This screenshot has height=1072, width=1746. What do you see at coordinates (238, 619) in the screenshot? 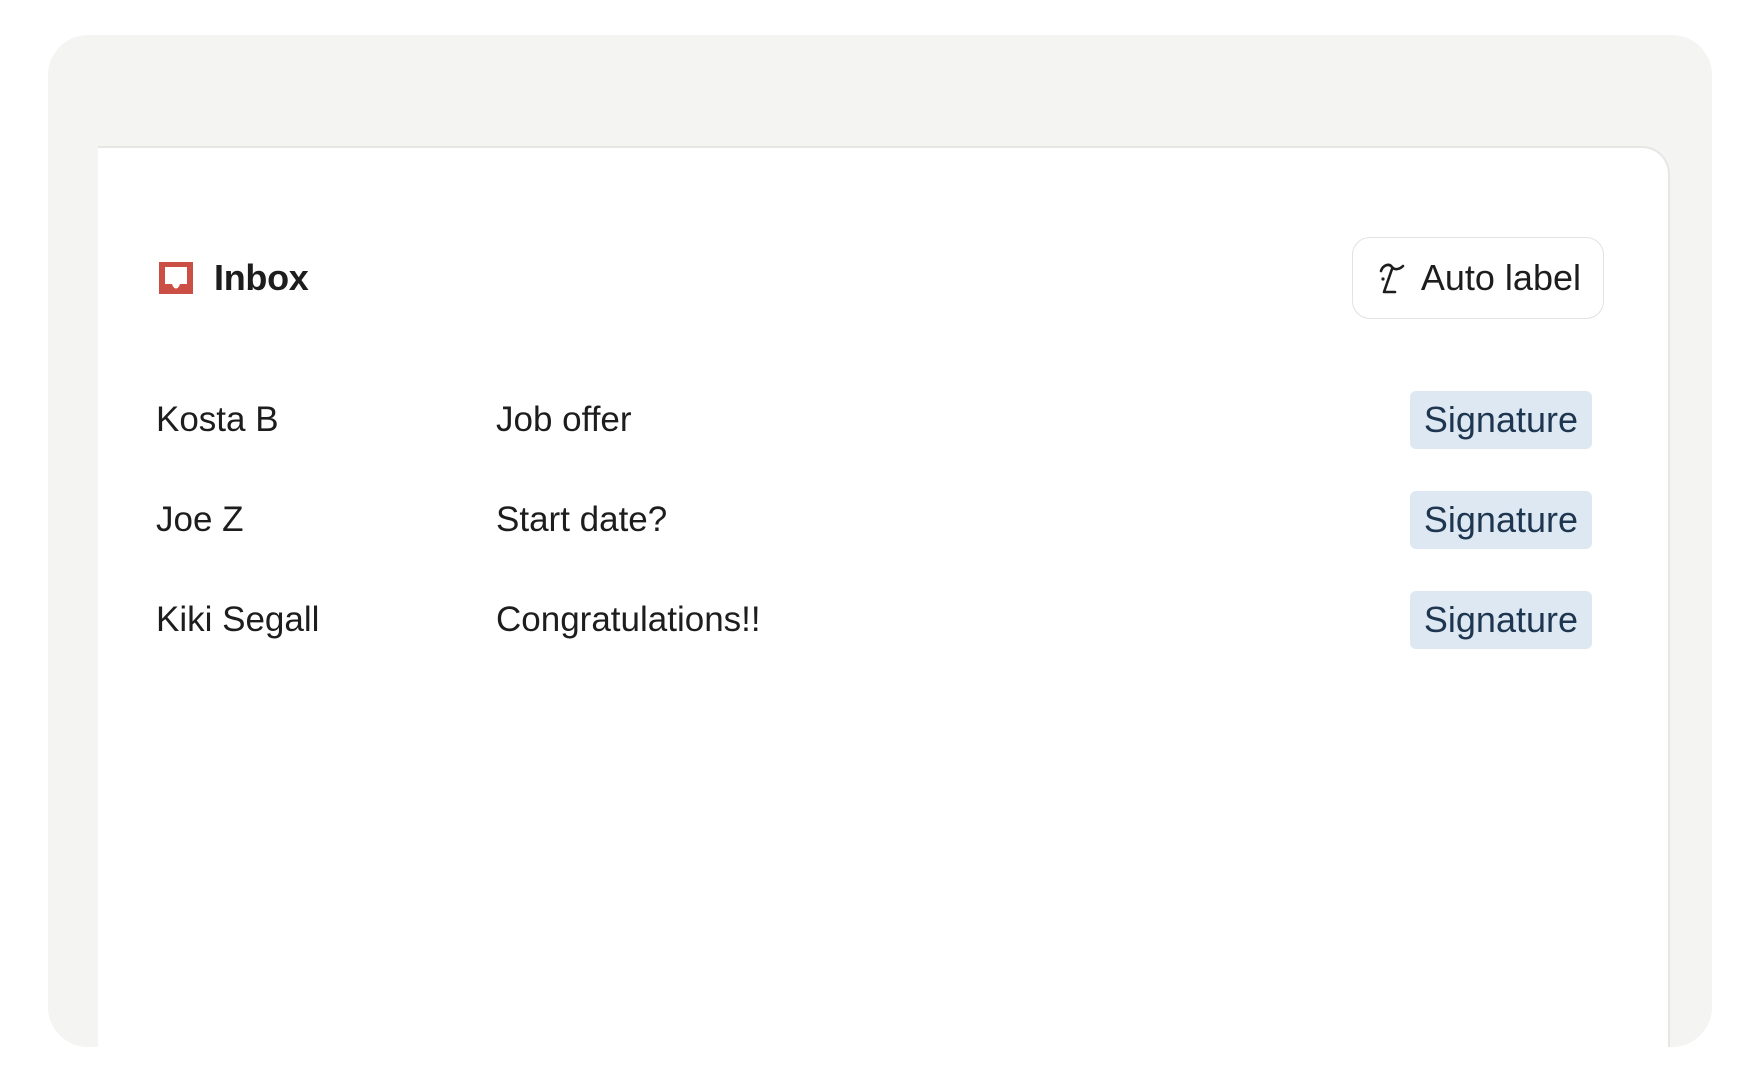
I see `email-sender: Kiki Segall` at bounding box center [238, 619].